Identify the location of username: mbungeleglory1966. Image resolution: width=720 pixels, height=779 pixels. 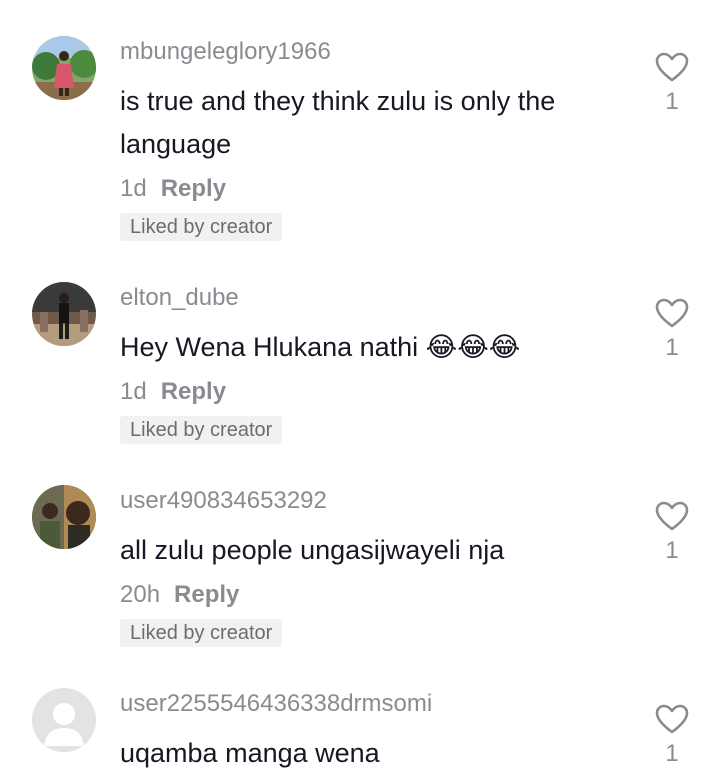
(225, 52).